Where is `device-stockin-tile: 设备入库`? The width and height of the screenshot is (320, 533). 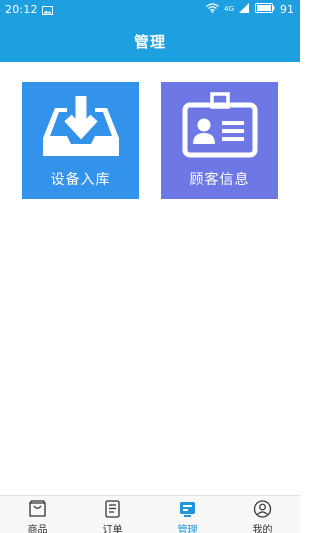 device-stockin-tile: 设备入库 is located at coordinates (80, 140).